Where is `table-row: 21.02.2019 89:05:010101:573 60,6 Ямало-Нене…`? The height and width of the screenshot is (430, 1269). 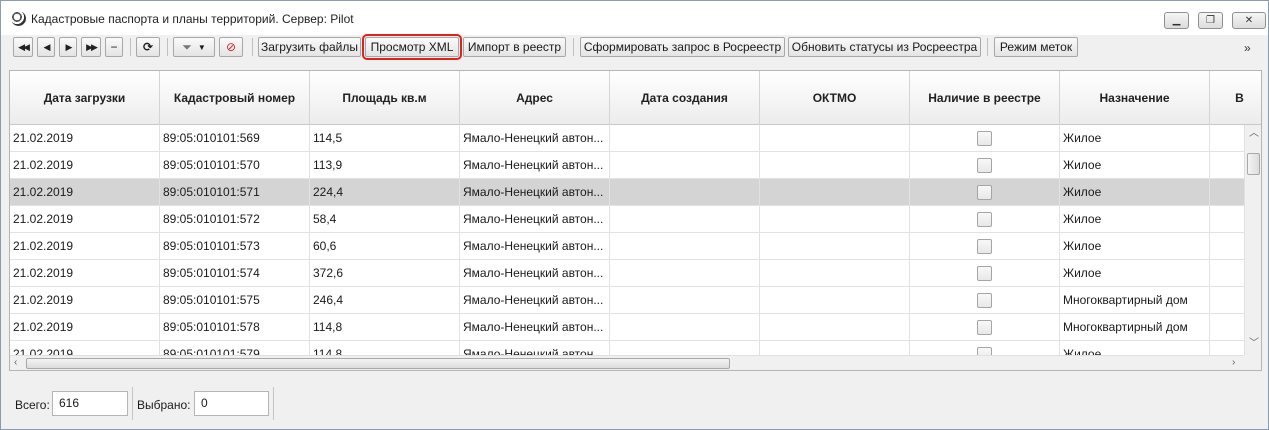 table-row: 21.02.2019 89:05:010101:573 60,6 Ямало-Нене… is located at coordinates (627, 246).